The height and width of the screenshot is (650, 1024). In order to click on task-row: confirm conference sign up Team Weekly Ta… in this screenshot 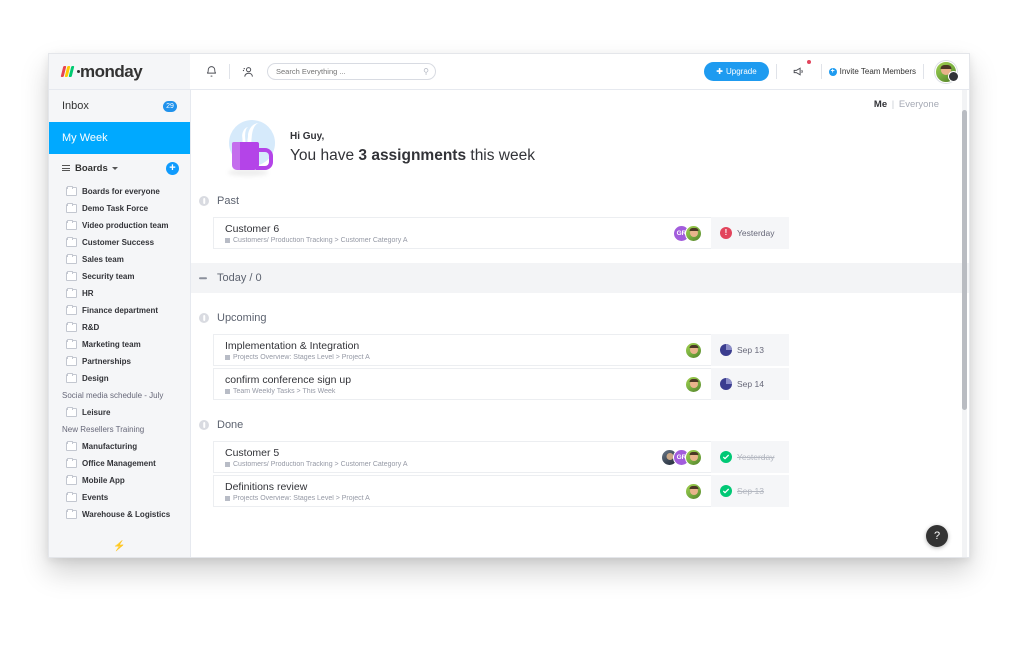, I will do `click(501, 384)`.